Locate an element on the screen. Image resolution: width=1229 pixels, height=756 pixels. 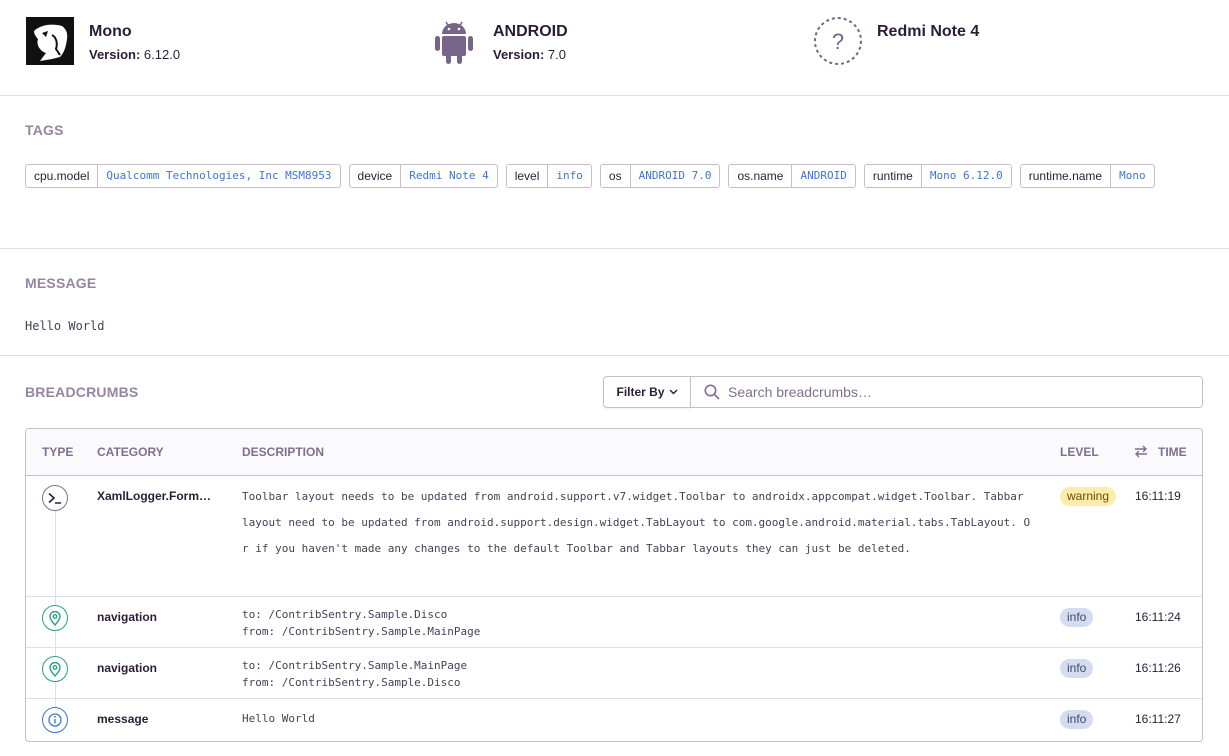
unknown-device-icon: ? is located at coordinates (838, 41).